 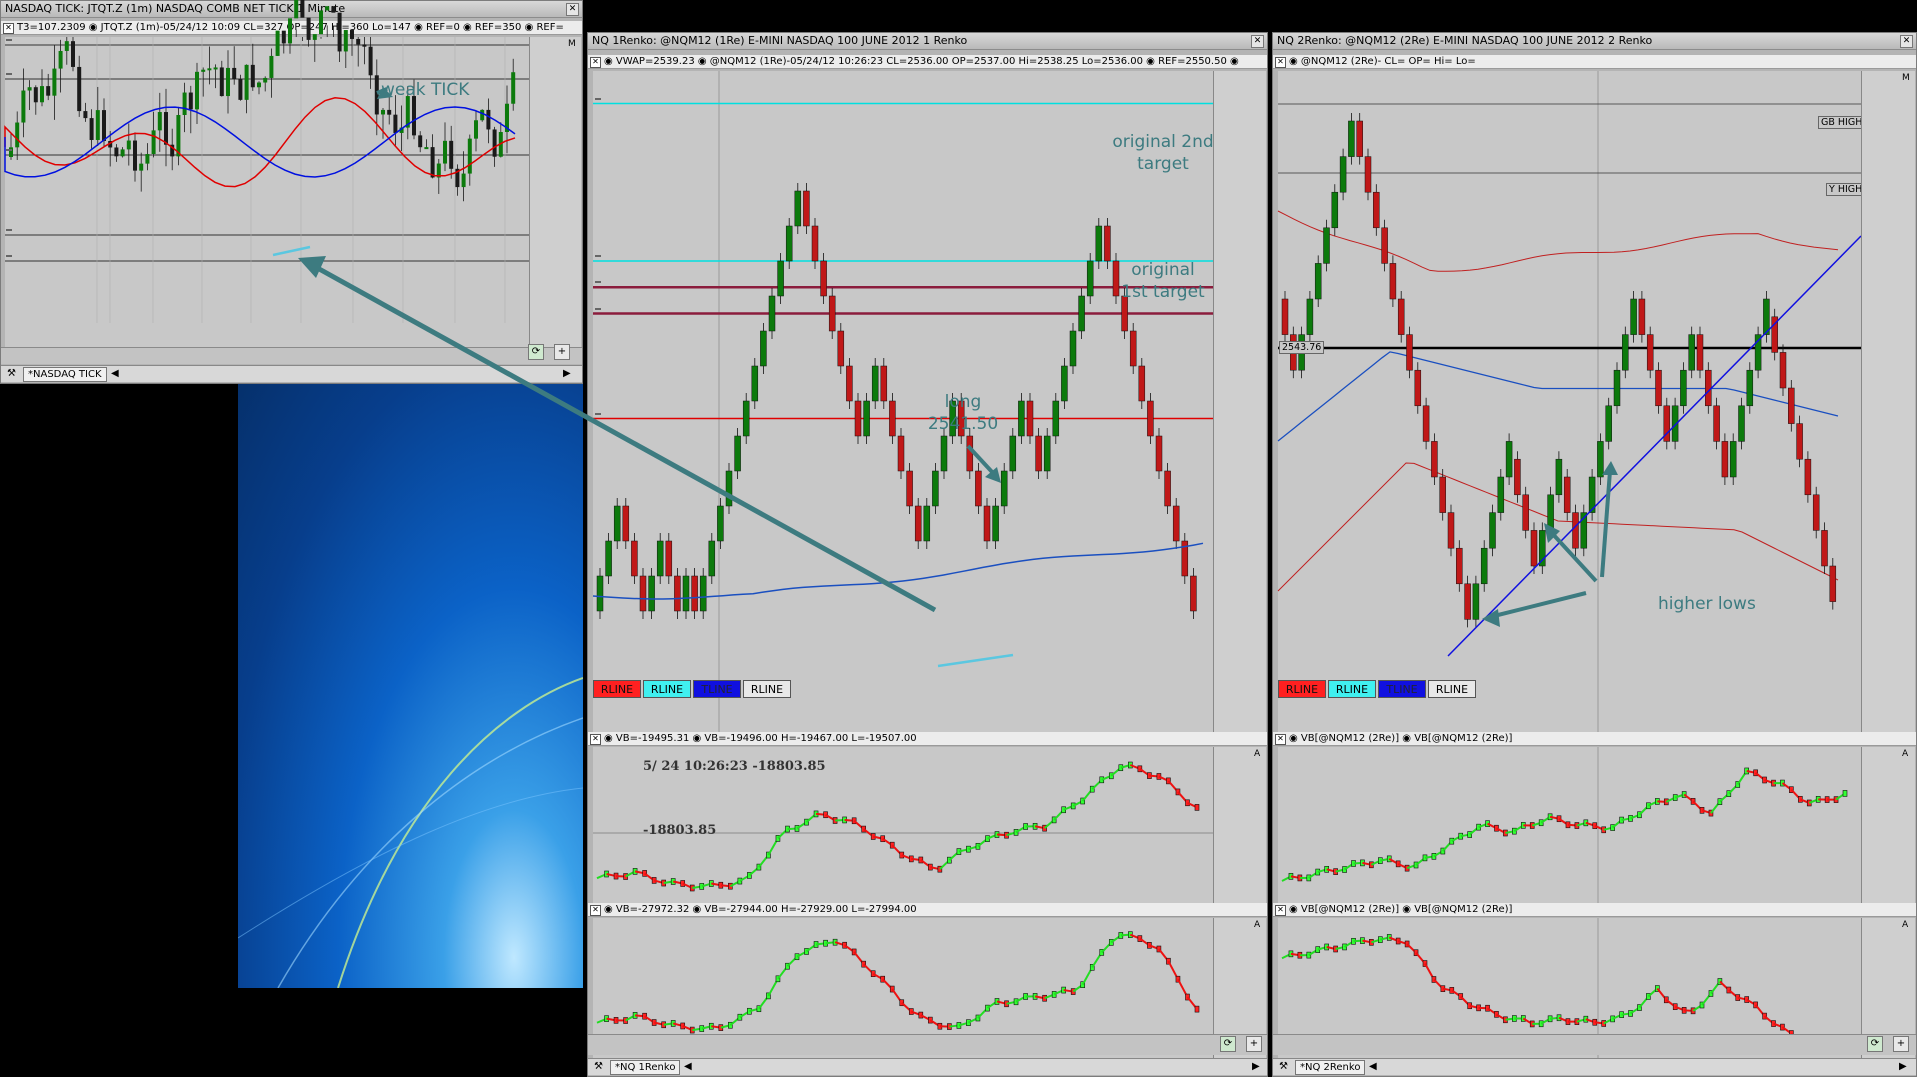 I want to click on oscillator-bar, so click(x=1845, y=793).